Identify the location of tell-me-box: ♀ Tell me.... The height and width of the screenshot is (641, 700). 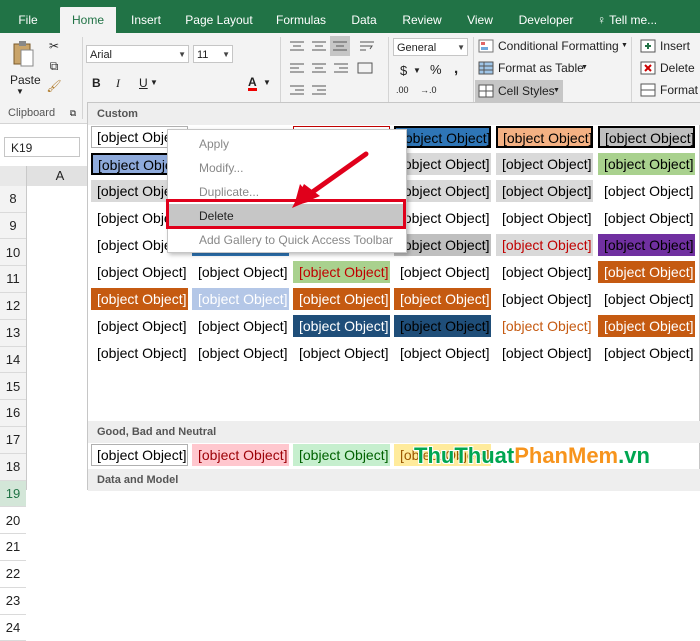
(627, 20).